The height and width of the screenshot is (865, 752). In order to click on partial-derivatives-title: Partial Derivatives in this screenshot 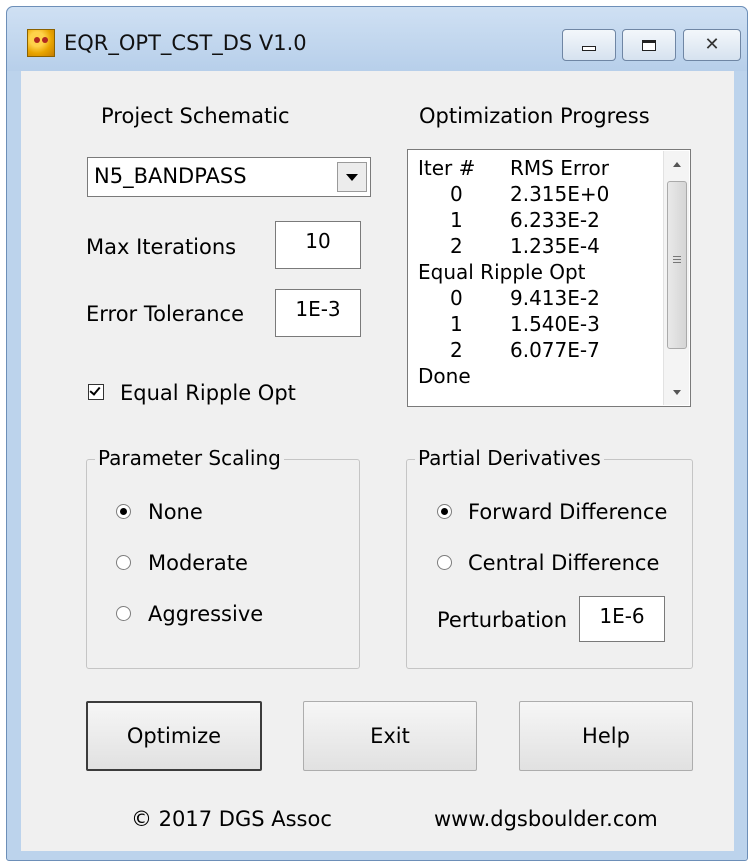, I will do `click(509, 458)`.